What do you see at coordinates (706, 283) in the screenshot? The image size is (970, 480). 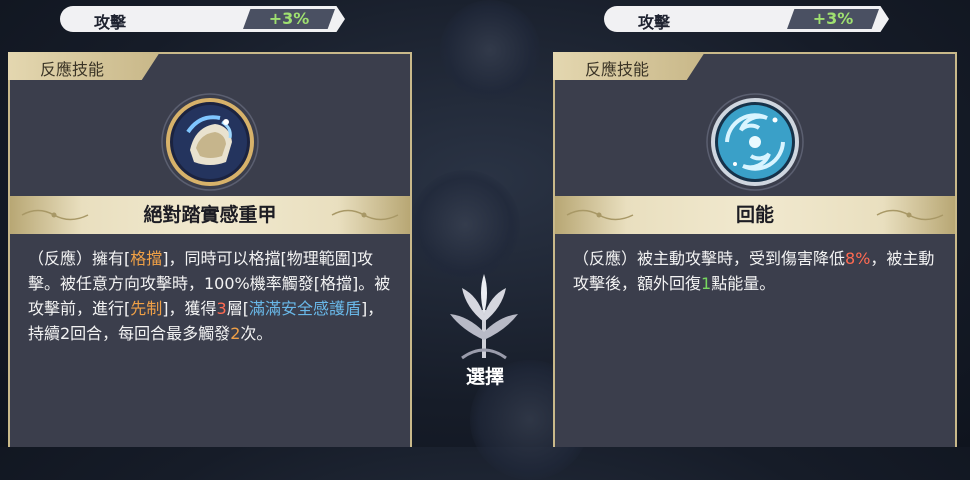 I see `energy-value: 1` at bounding box center [706, 283].